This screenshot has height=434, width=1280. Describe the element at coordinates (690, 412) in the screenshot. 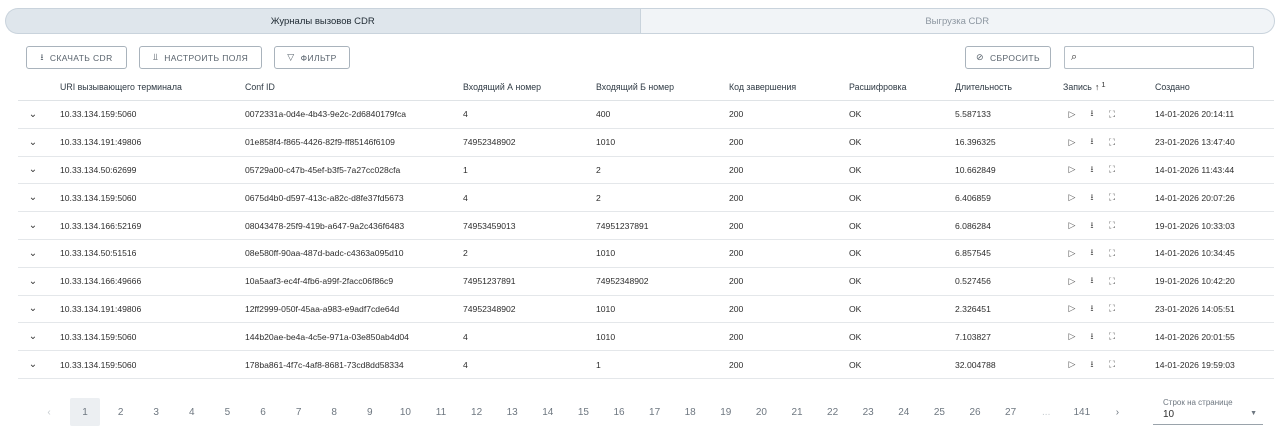

I see `page-18-button: 18` at that location.